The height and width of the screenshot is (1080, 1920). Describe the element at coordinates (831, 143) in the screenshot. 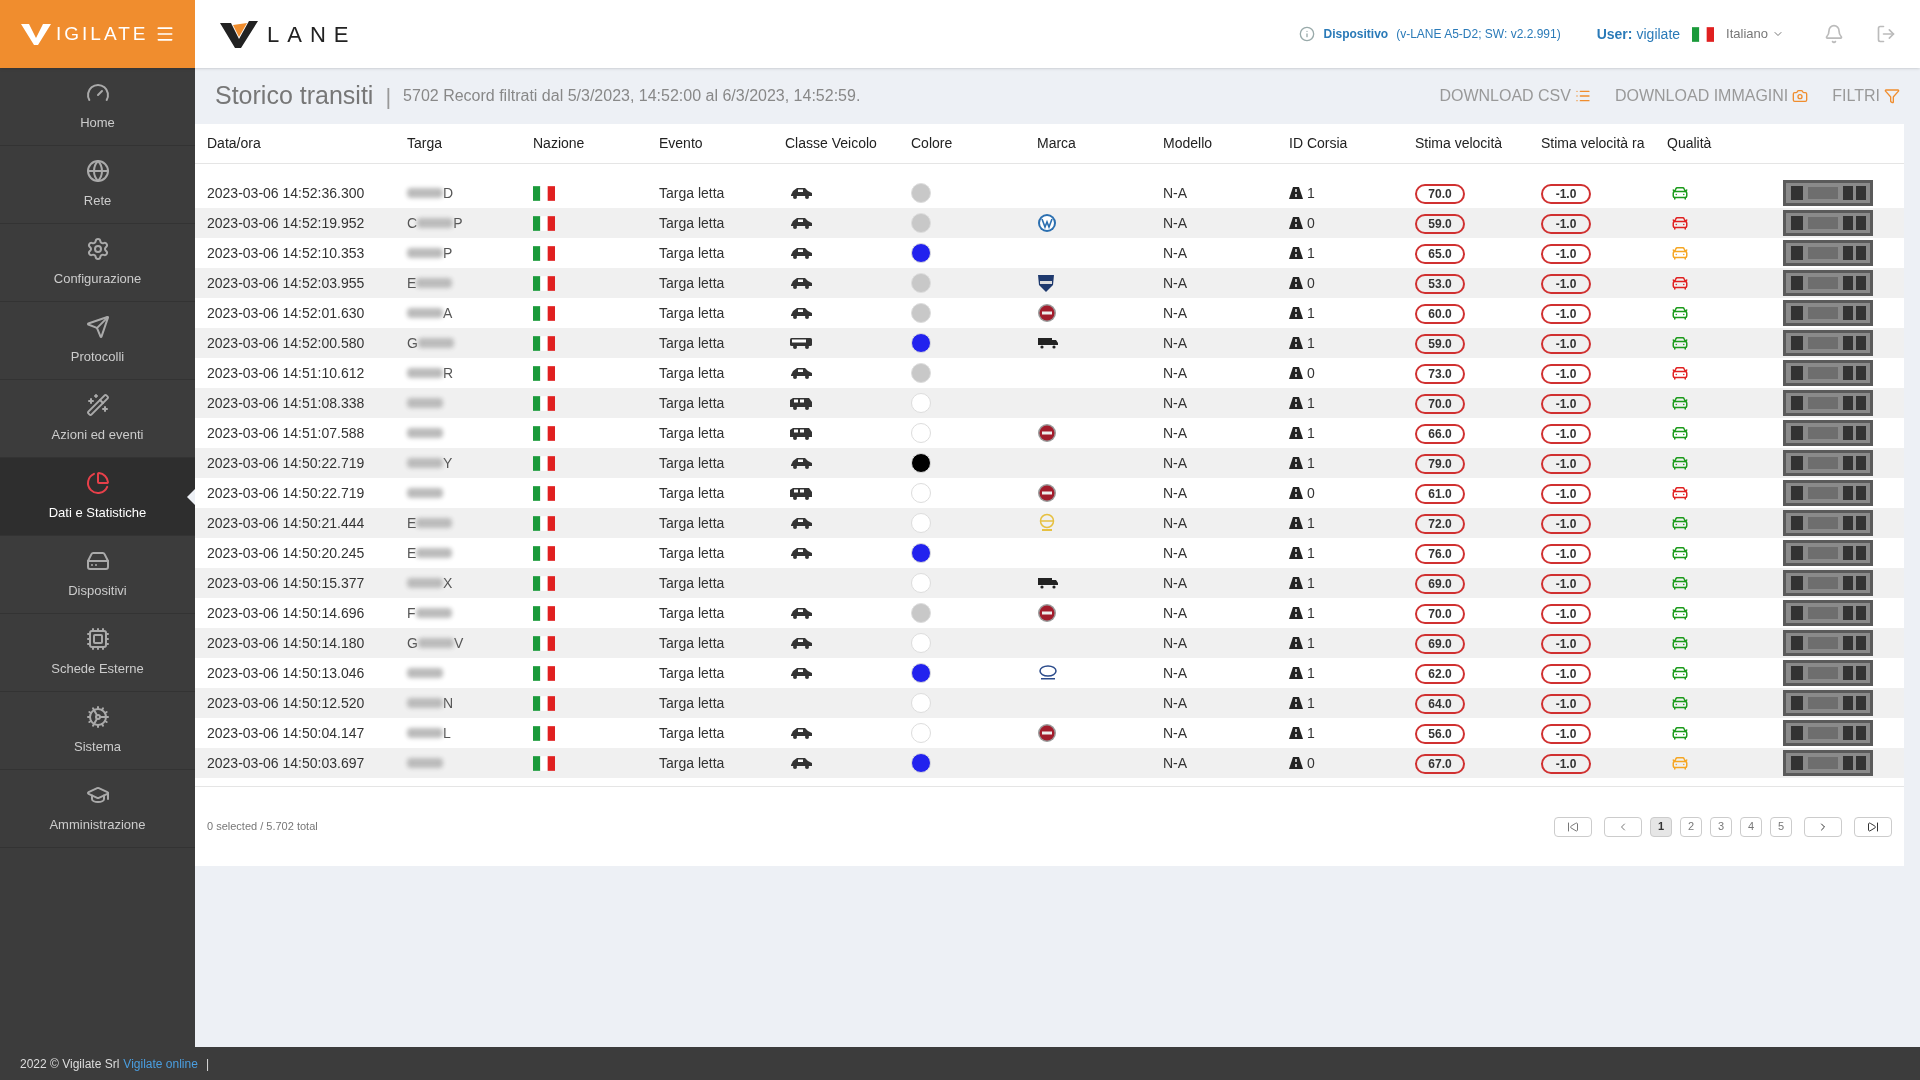

I see `column-header: Classe Veicolo` at that location.